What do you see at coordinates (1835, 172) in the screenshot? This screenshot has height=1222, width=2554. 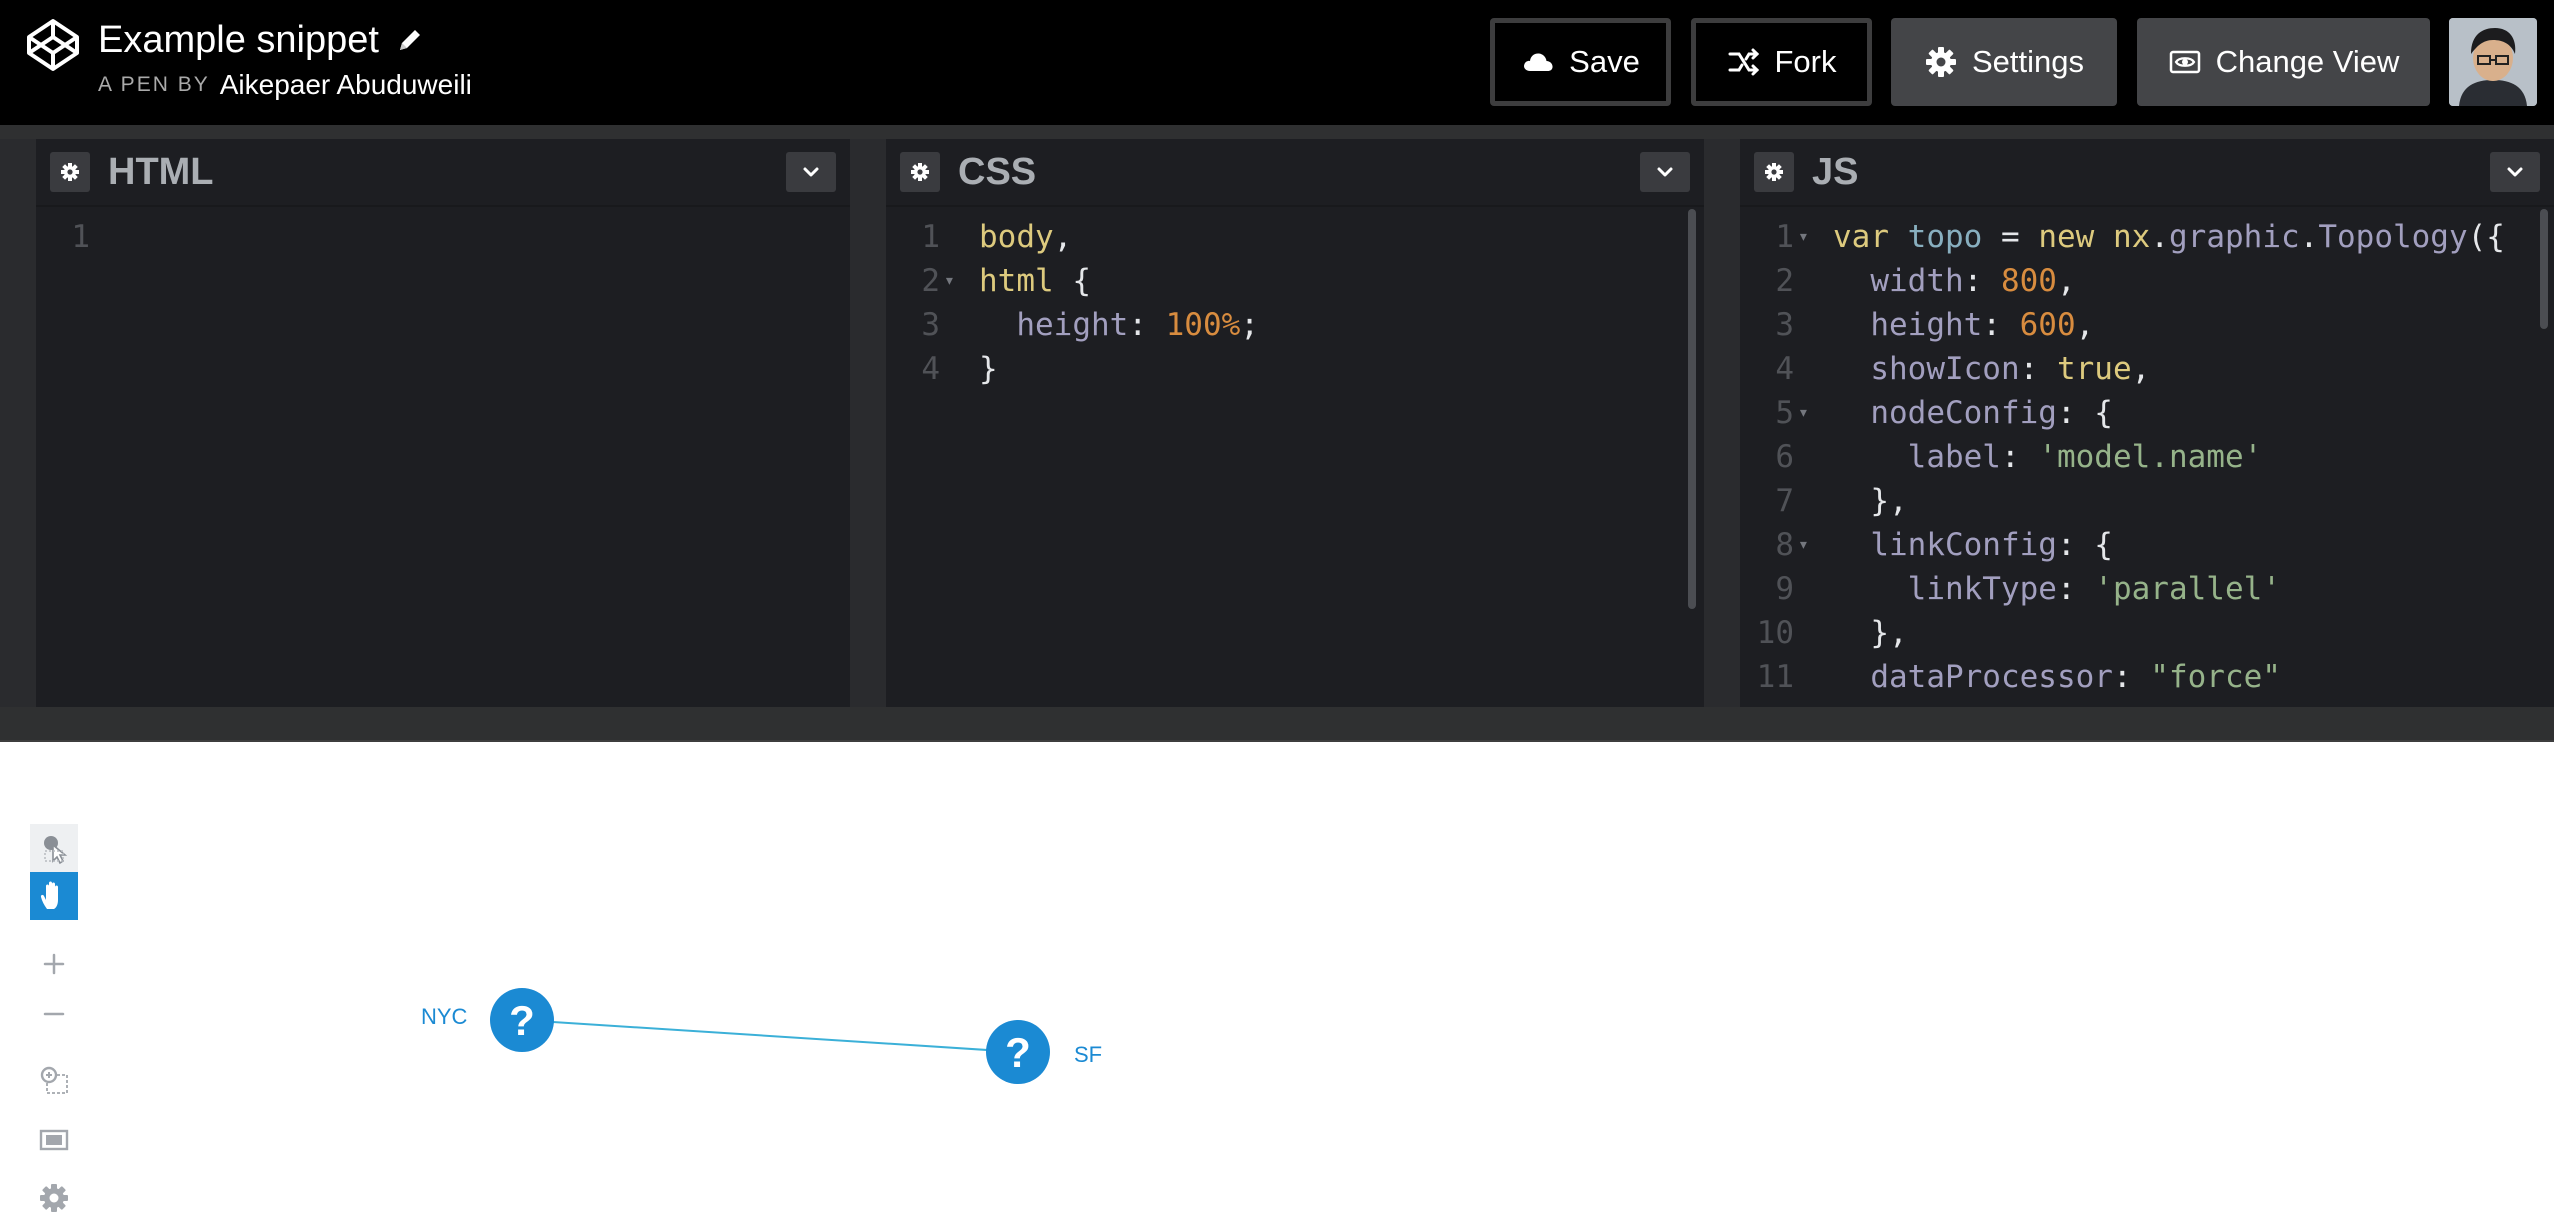 I see `js-editor-title: JS` at bounding box center [1835, 172].